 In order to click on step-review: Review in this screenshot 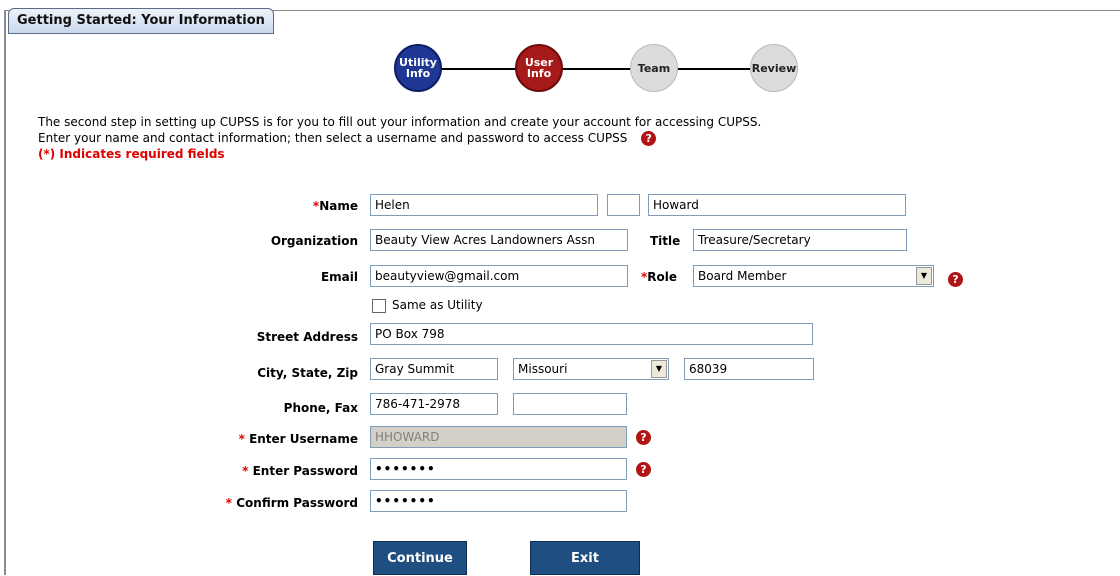, I will do `click(774, 68)`.